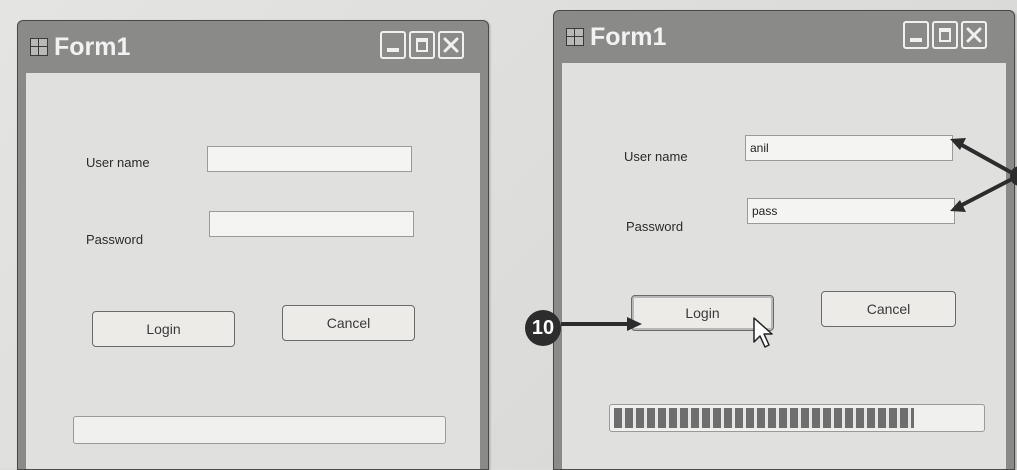 The height and width of the screenshot is (470, 1017). Describe the element at coordinates (764, 418) in the screenshot. I see `progress-fill` at that location.